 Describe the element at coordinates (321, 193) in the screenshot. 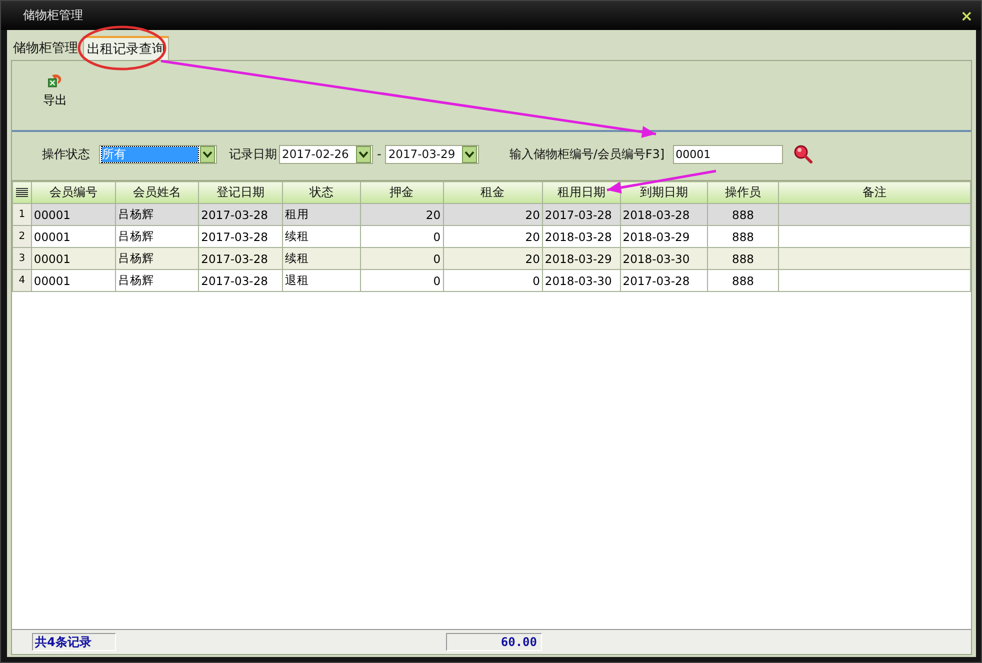

I see `column-header: 状态` at that location.